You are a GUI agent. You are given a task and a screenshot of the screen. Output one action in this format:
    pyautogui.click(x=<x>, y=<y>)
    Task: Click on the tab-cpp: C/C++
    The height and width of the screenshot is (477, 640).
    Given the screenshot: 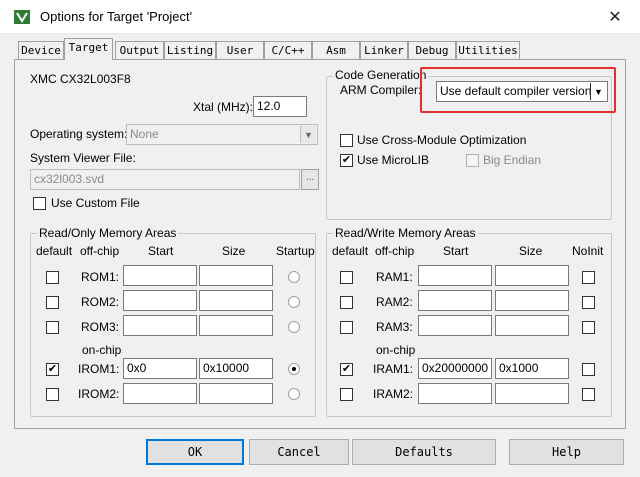 What is the action you would take?
    pyautogui.click(x=288, y=50)
    